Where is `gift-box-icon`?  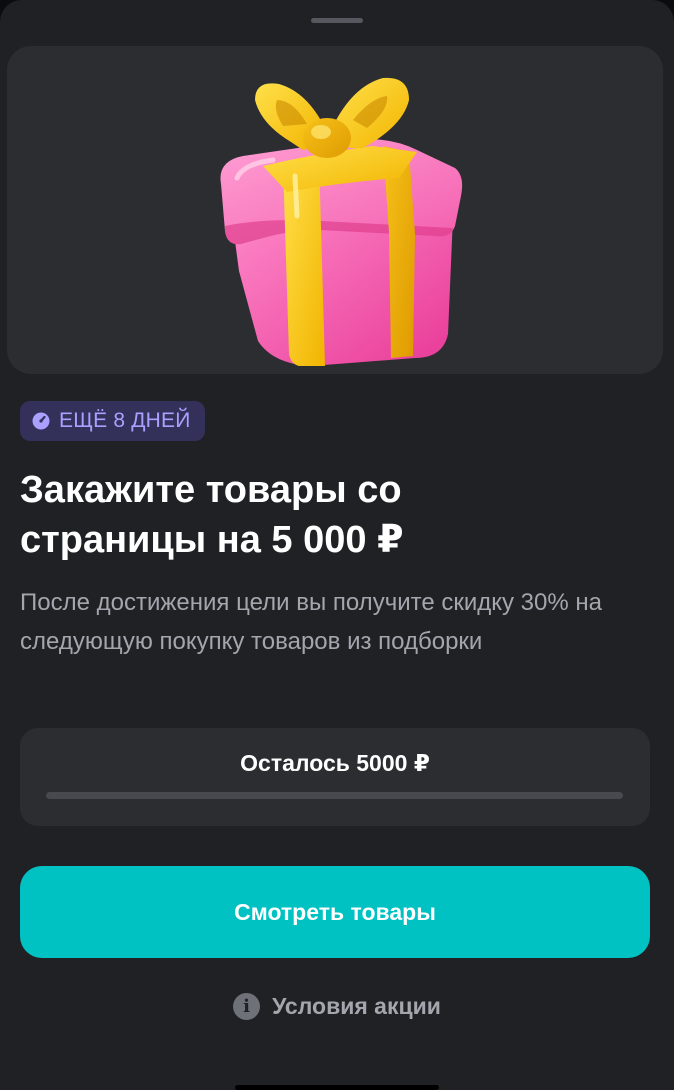
gift-box-icon is located at coordinates (341, 221).